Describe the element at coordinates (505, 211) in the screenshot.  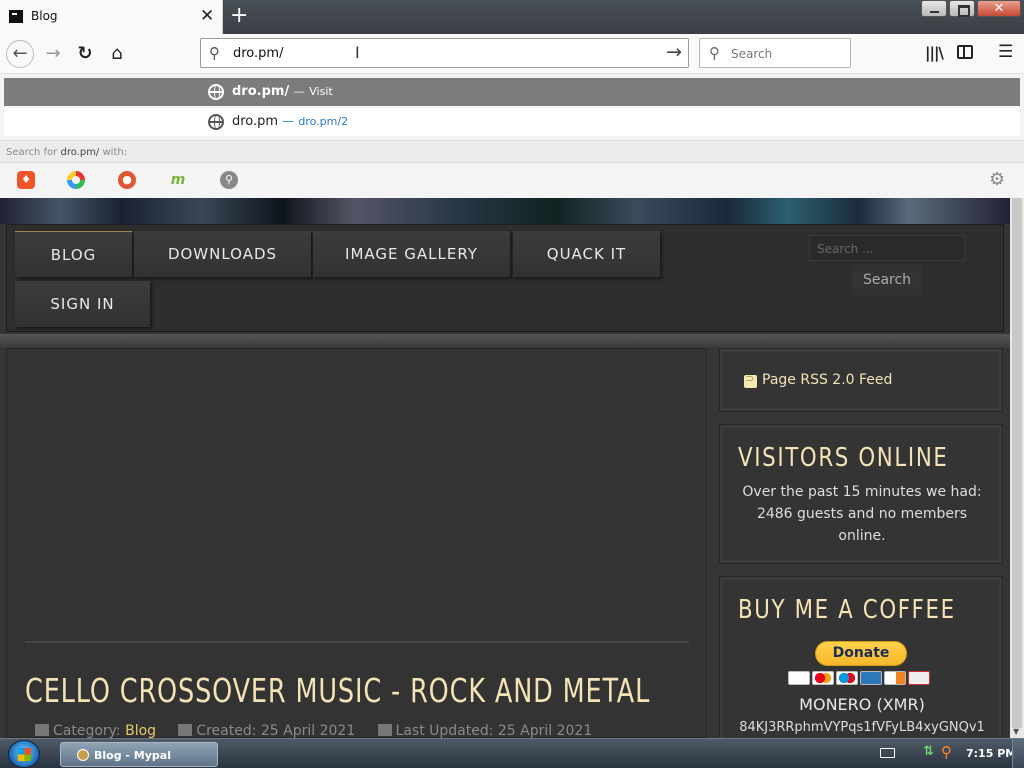
I see `header-banner-image` at that location.